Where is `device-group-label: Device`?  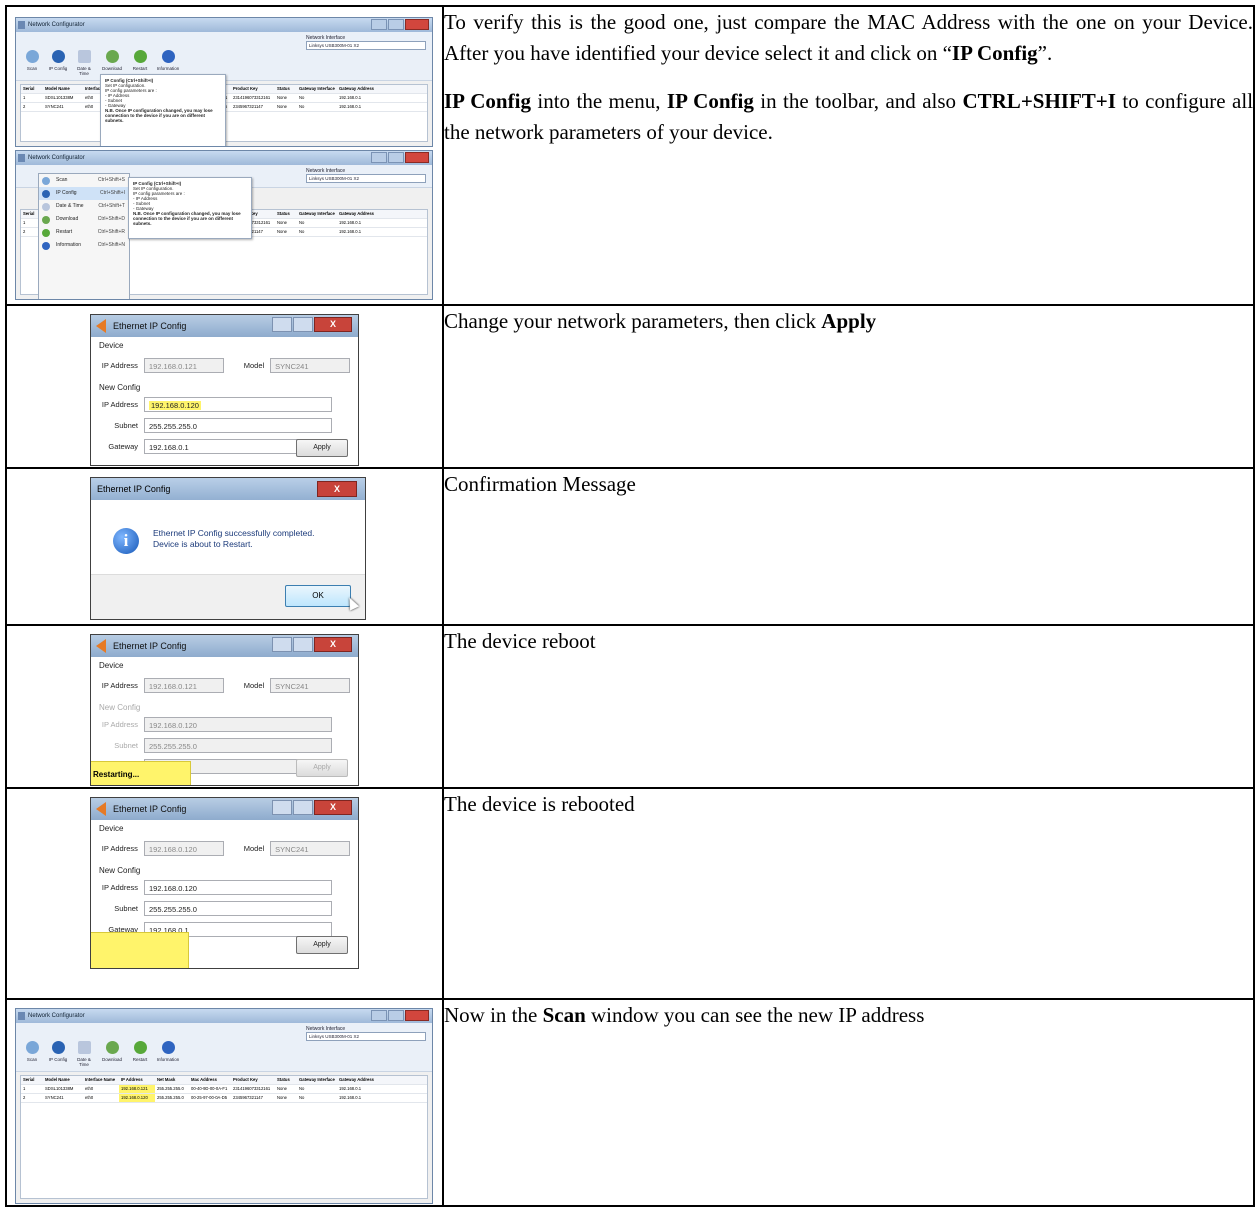
device-group-label: Device is located at coordinates (111, 665).